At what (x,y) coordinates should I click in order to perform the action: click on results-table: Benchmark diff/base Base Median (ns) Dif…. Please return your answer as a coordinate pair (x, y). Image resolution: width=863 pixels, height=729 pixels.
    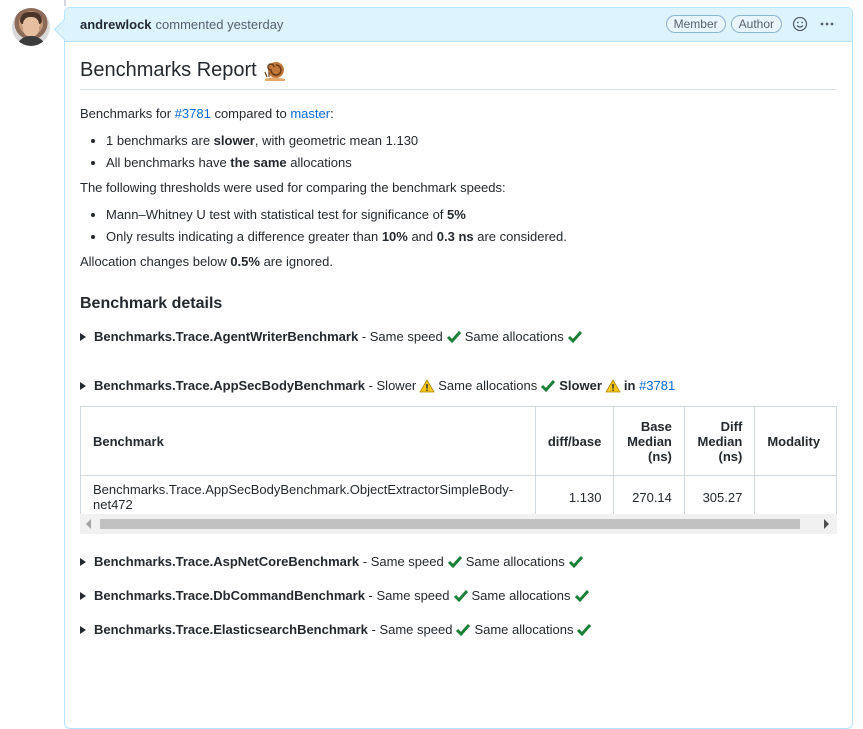
    Looking at the image, I should click on (458, 462).